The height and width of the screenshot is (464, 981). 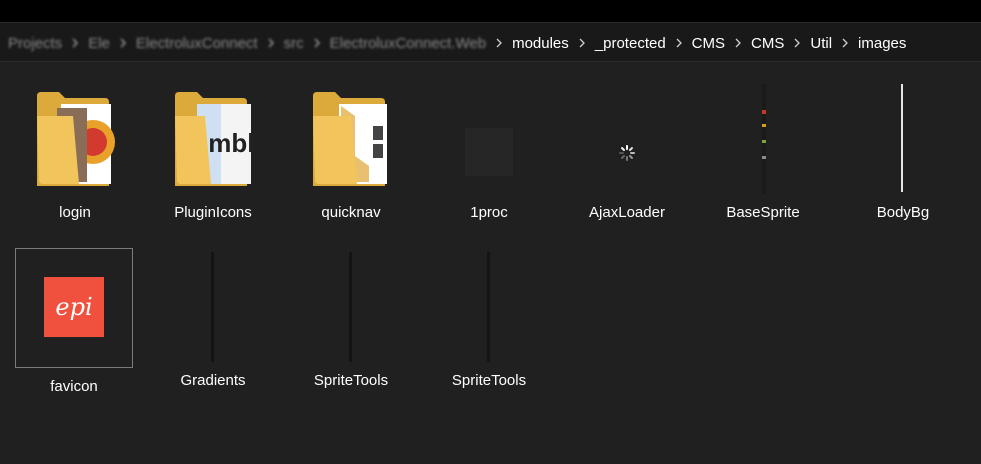 What do you see at coordinates (882, 43) in the screenshot?
I see `breadcrumb-item-images: images` at bounding box center [882, 43].